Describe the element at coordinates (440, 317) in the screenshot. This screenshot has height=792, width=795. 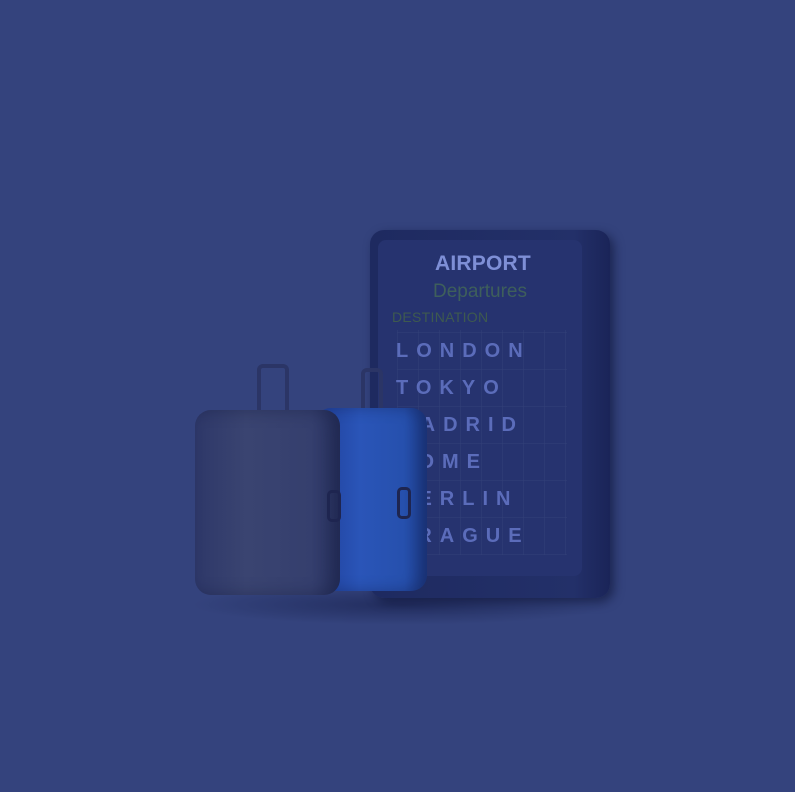
I see `board-column-header: DESTINATION` at that location.